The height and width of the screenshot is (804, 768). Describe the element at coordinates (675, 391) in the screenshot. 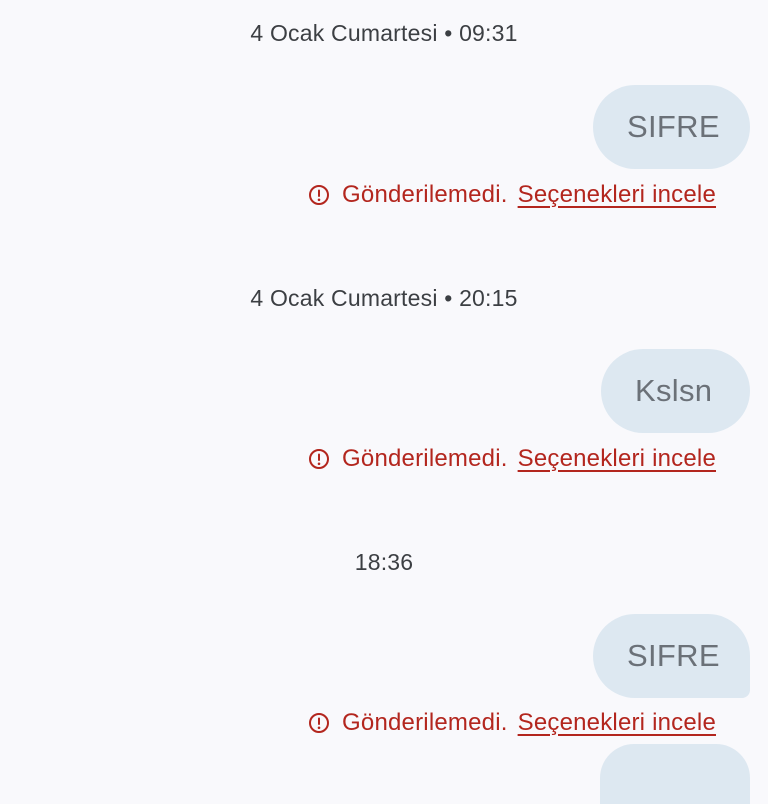

I see `sent-message-bubble: Kslsn` at that location.